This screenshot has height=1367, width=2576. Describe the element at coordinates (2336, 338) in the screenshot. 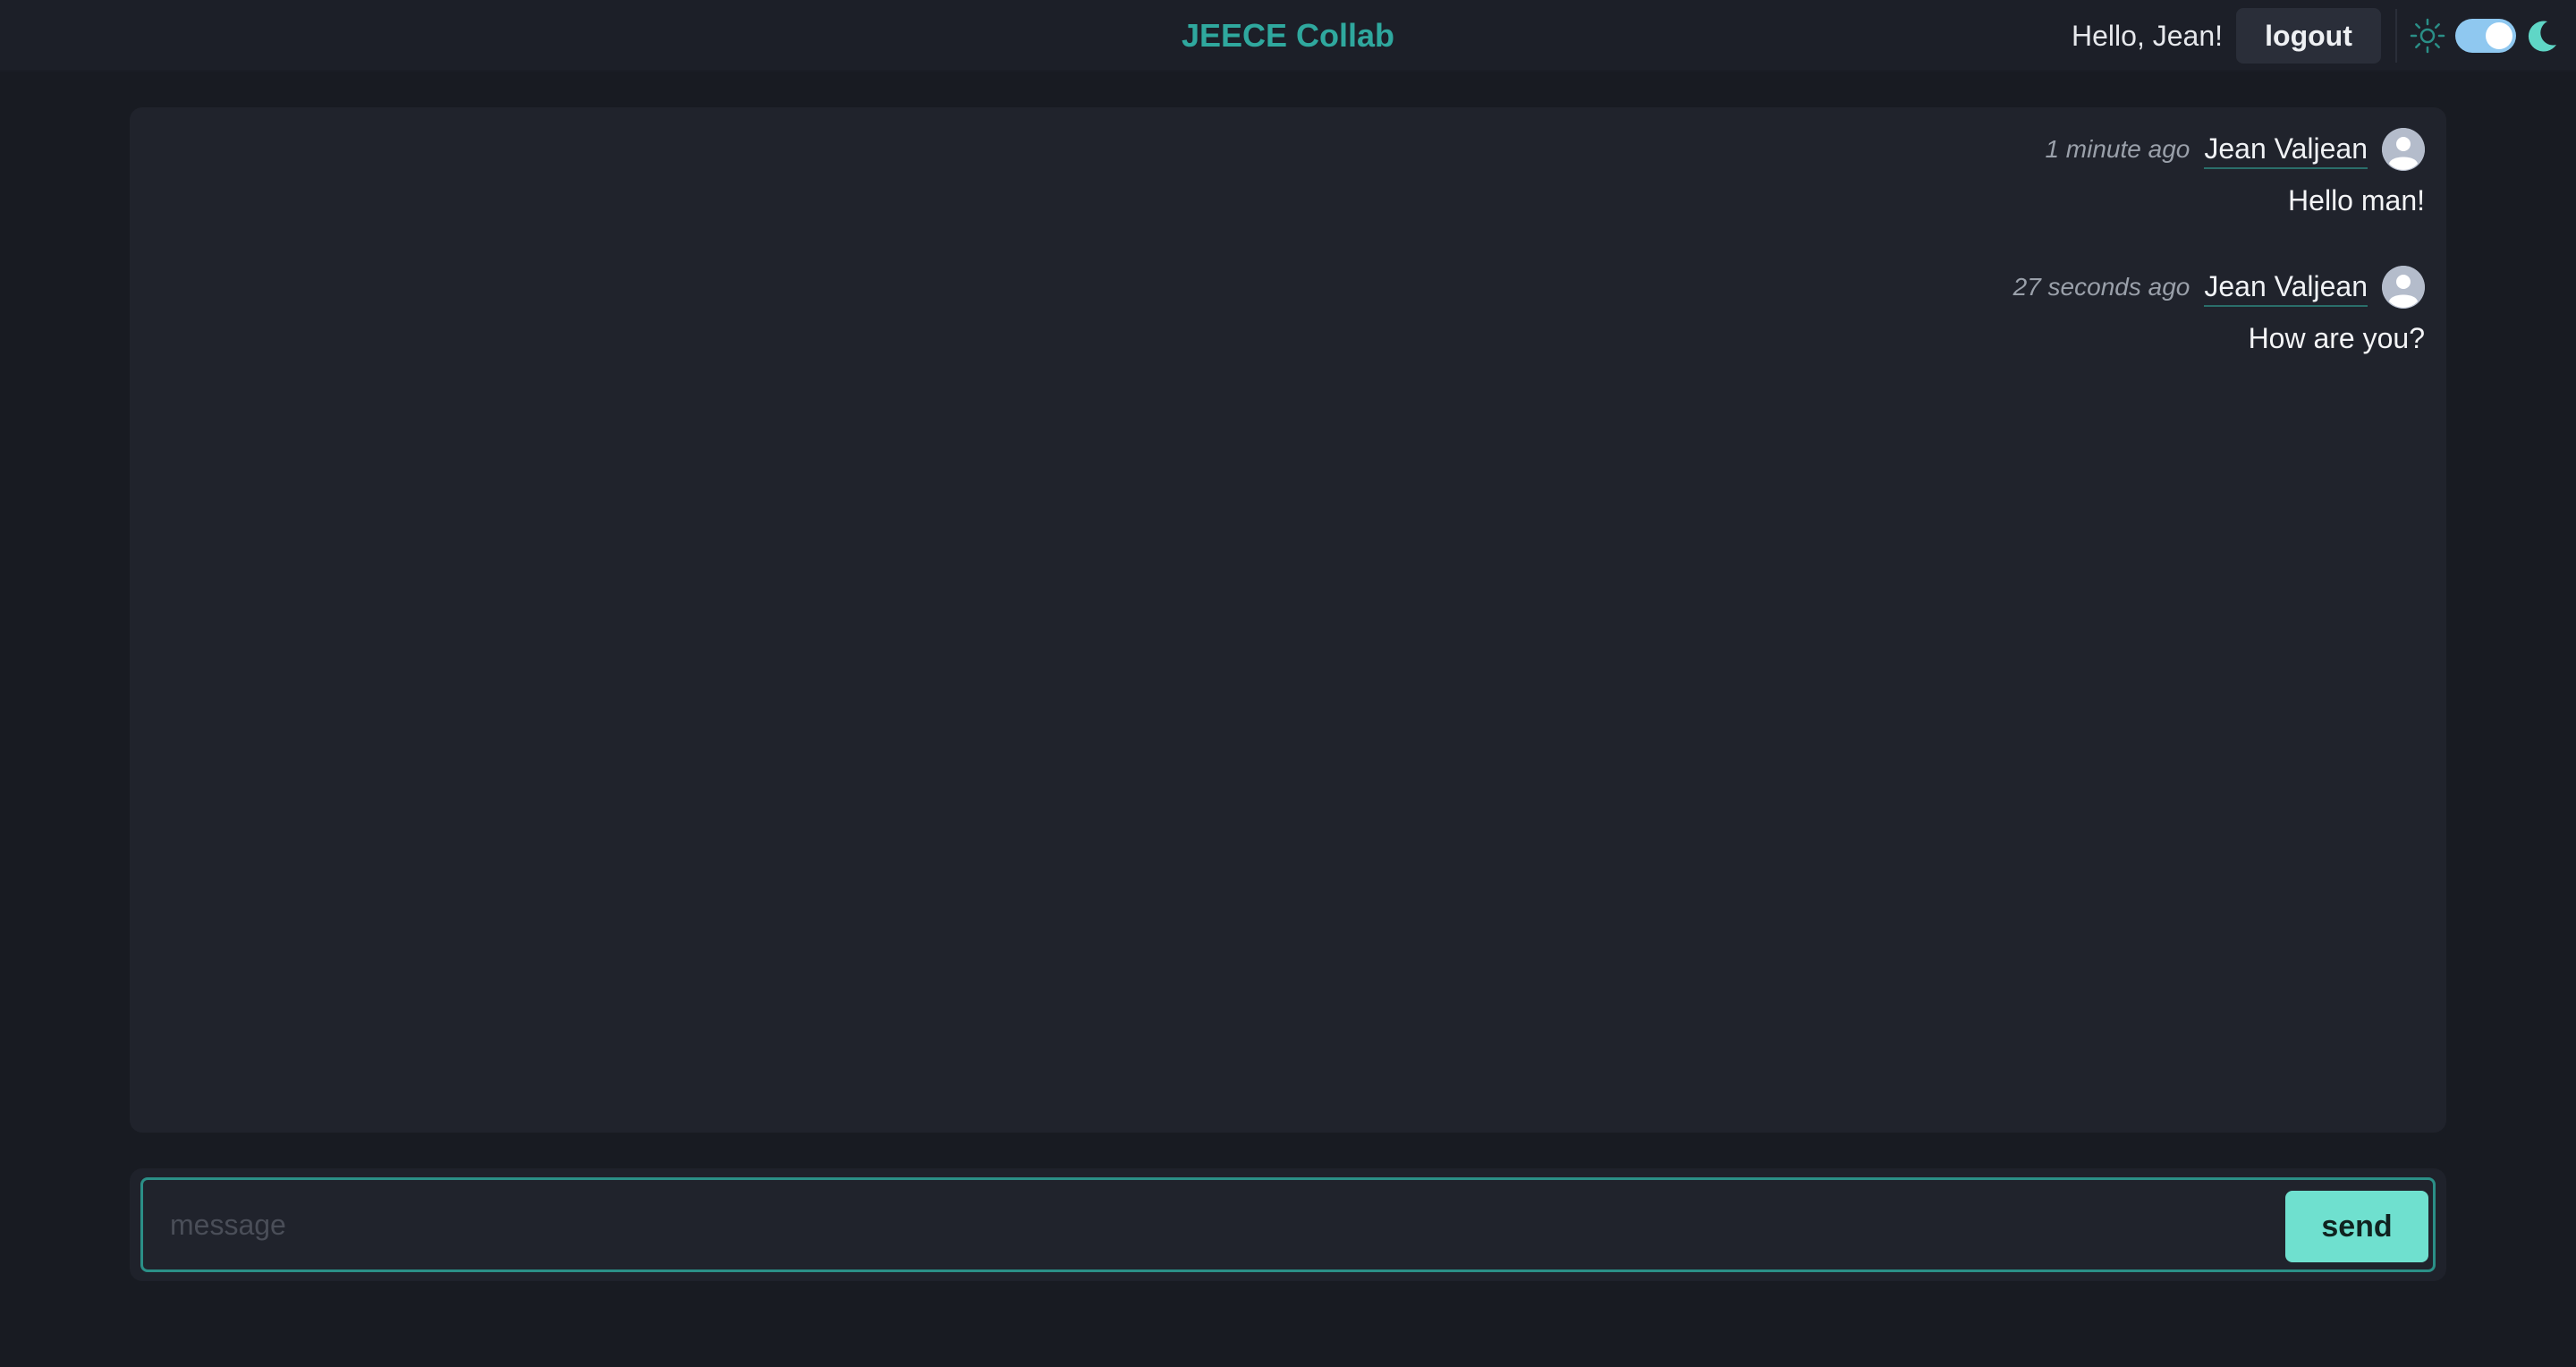

I see `message-text: How are you?` at that location.